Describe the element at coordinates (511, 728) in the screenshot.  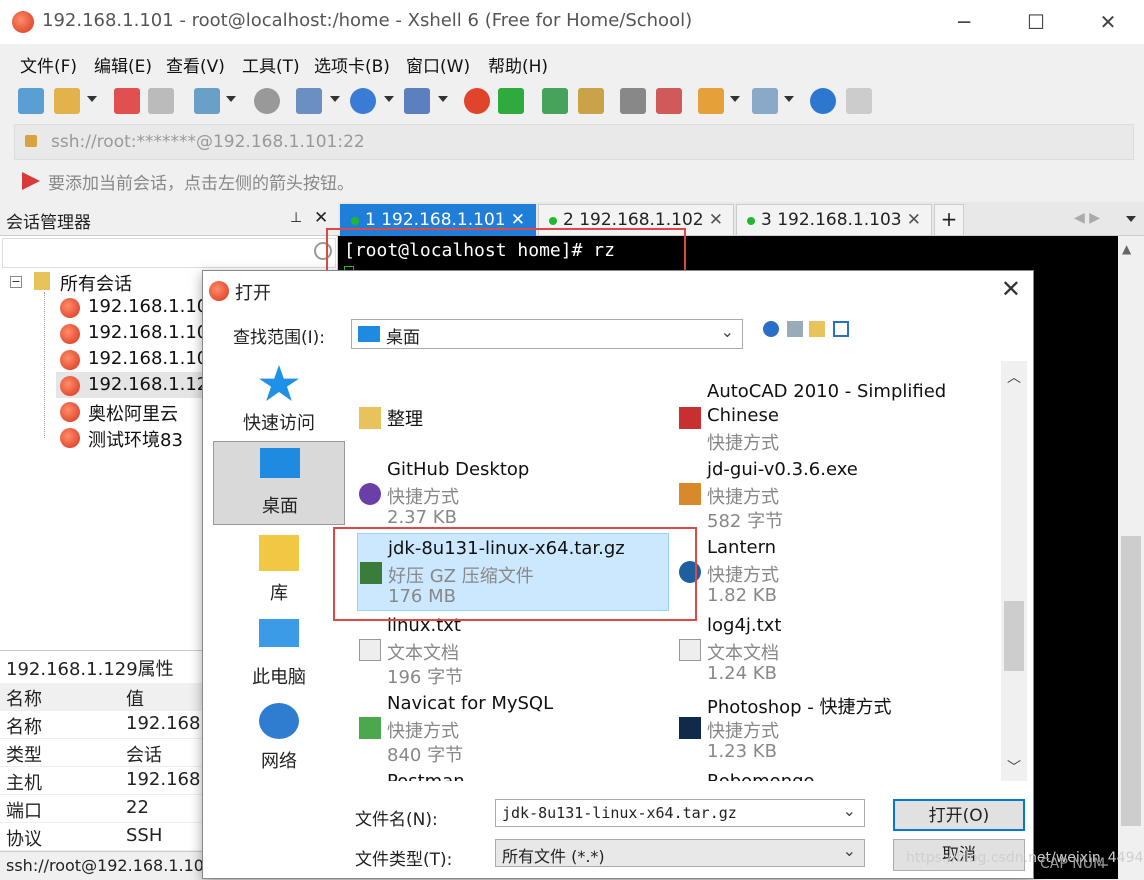
I see `file-item: Navicat for MySQL 快捷方式 840 字节` at that location.